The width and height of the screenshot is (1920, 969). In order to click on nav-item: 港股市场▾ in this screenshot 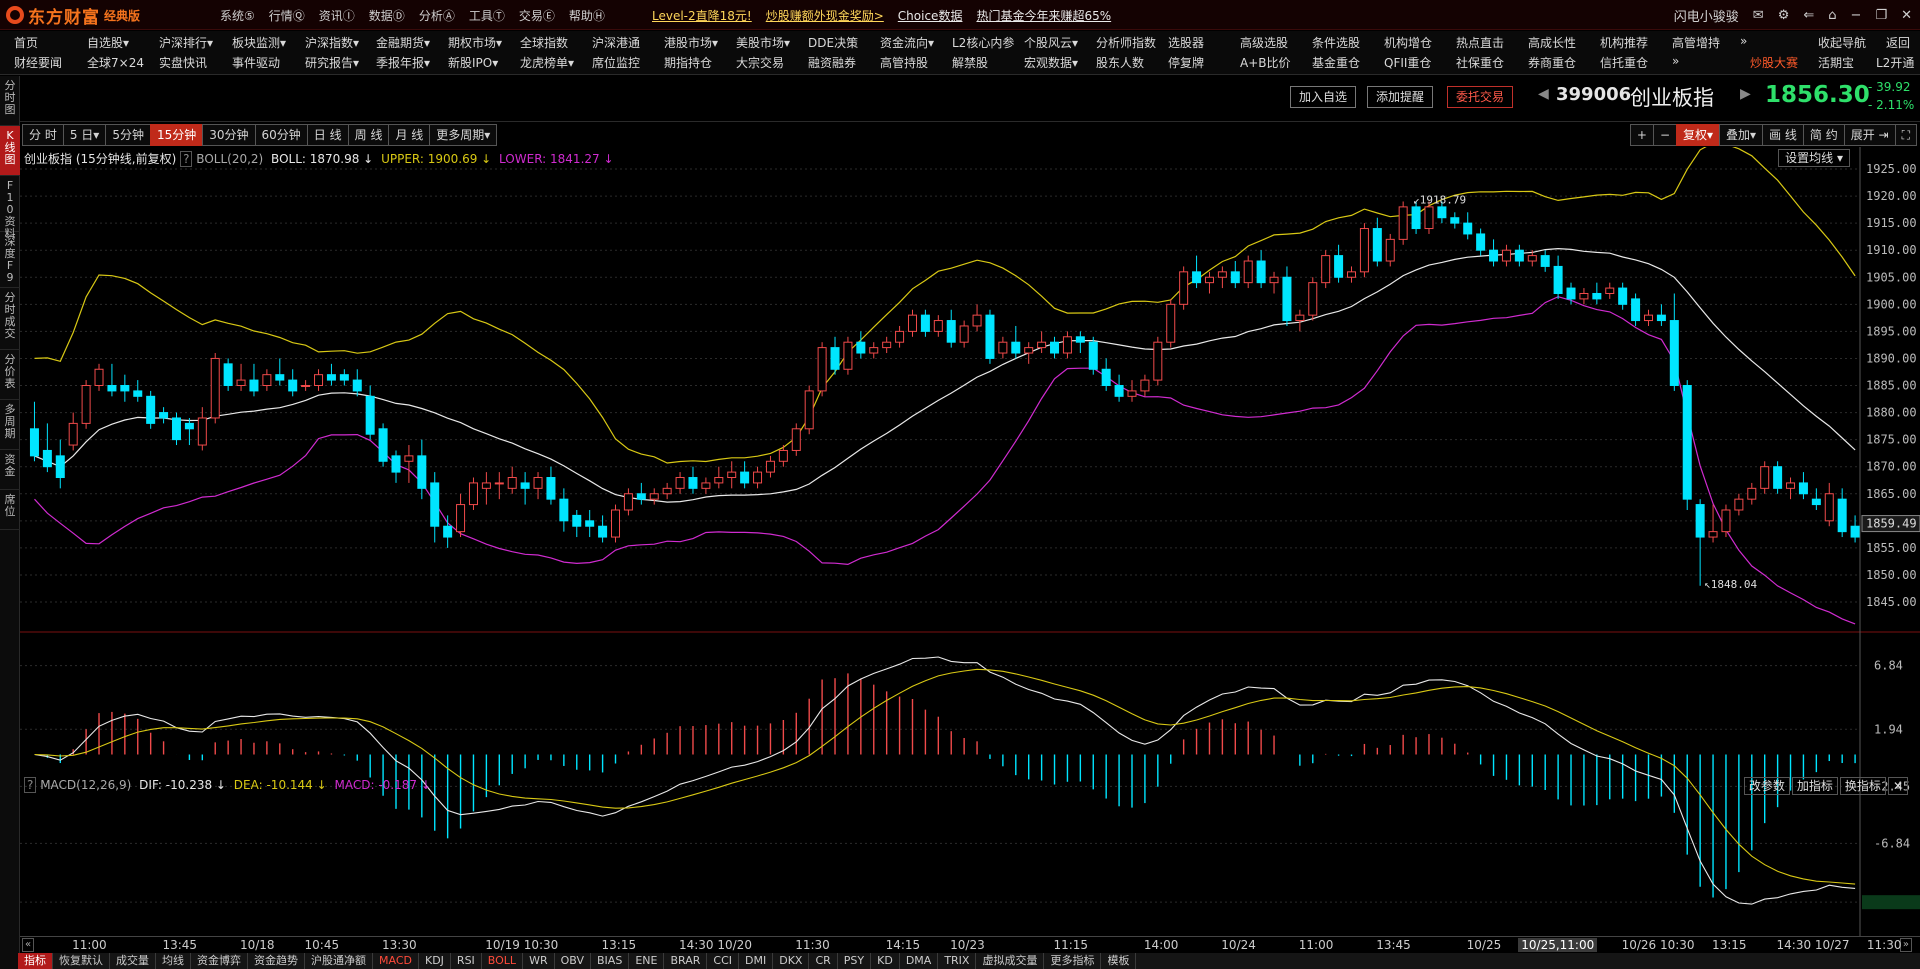, I will do `click(691, 42)`.